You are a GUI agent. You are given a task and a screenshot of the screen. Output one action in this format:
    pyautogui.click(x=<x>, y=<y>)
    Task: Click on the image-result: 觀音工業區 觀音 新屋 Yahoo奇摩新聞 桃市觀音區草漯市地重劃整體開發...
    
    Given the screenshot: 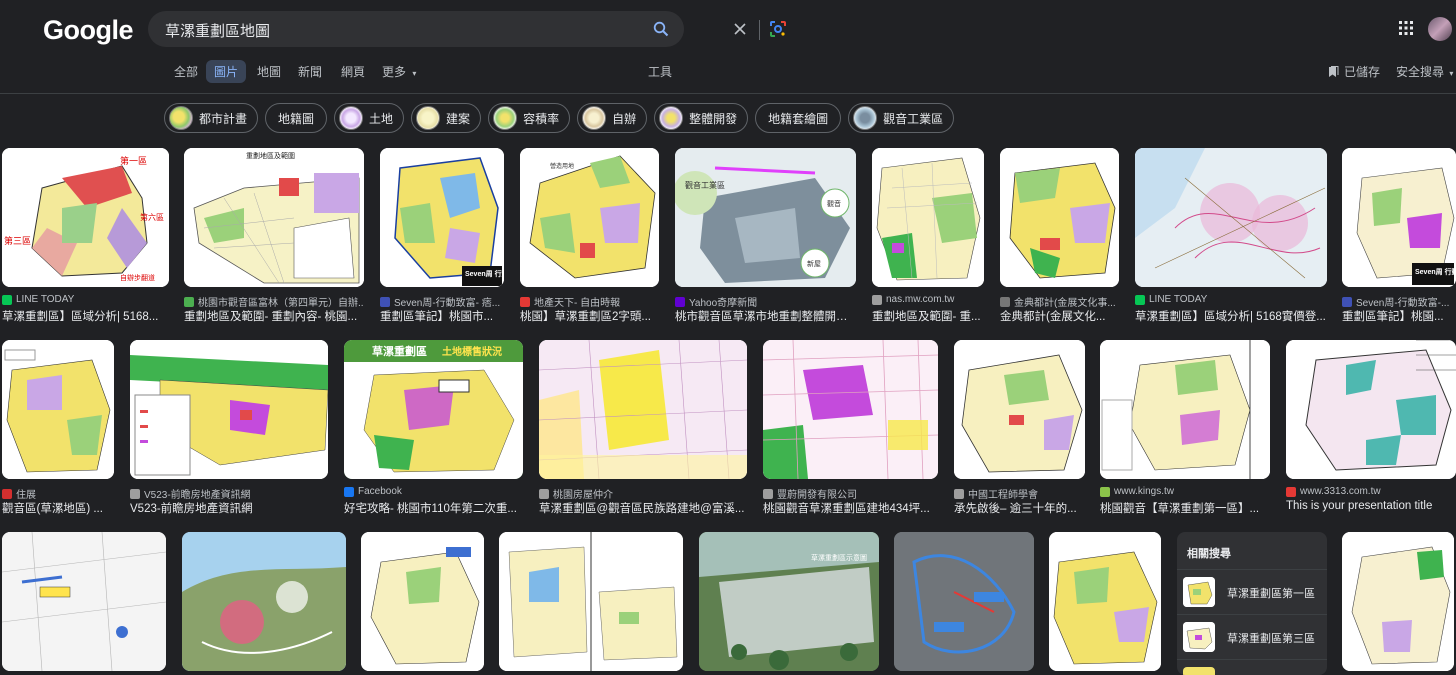 What is the action you would take?
    pyautogui.click(x=765, y=235)
    